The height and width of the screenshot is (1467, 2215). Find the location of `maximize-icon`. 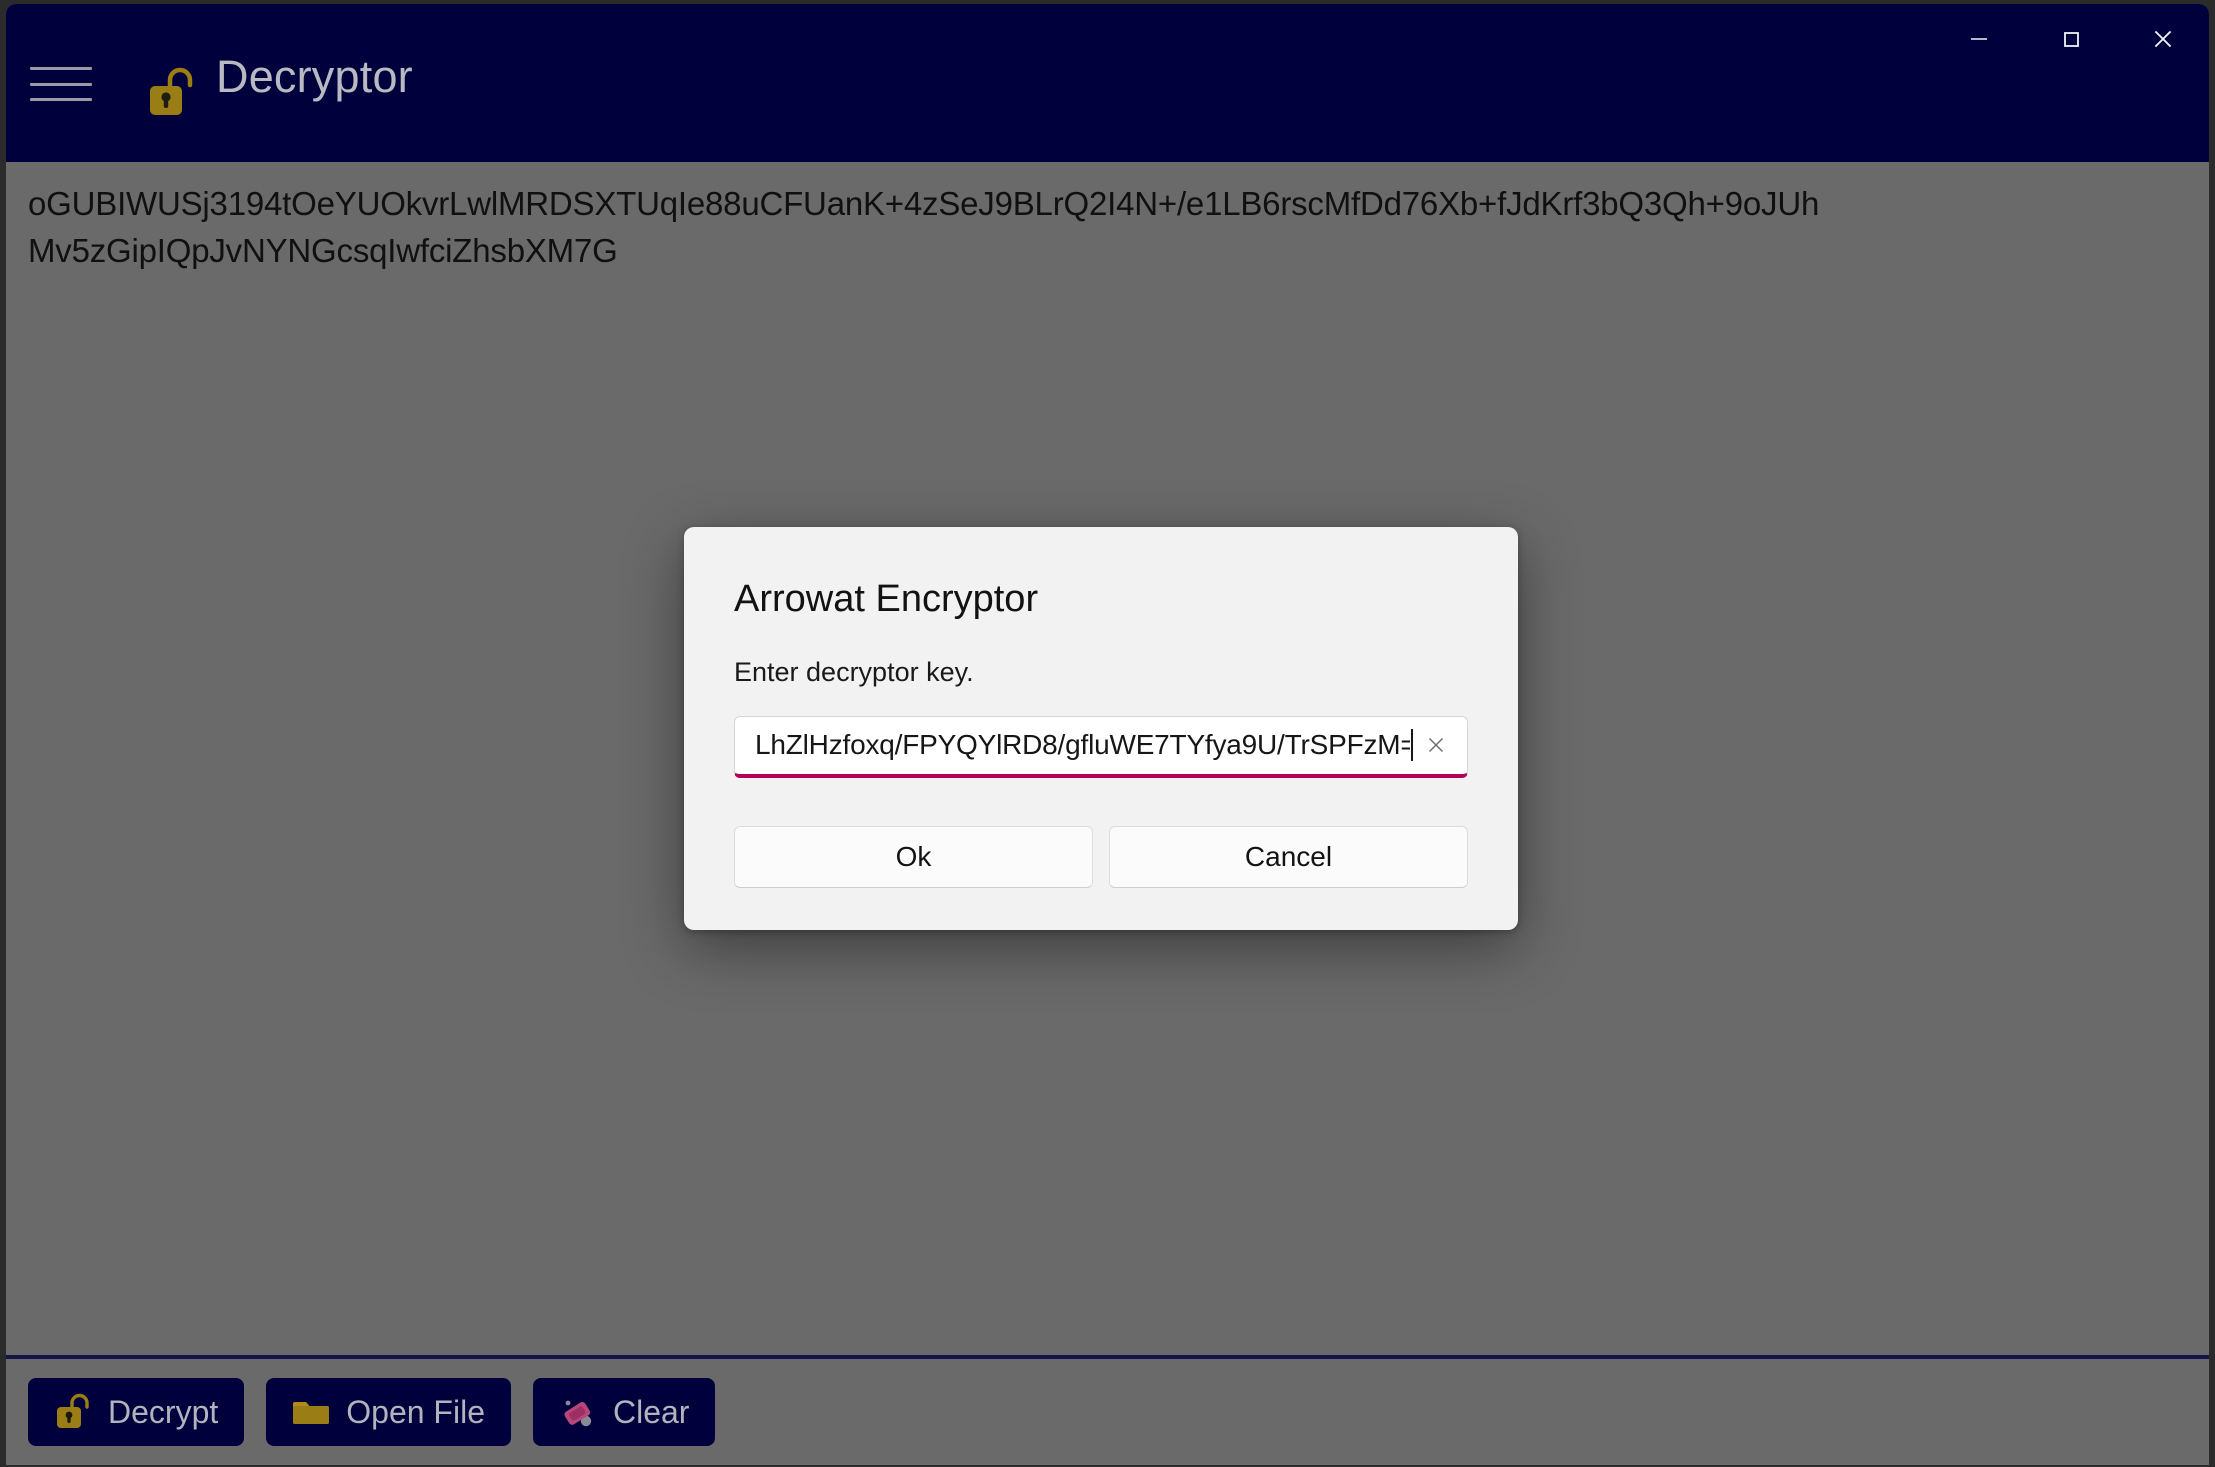

maximize-icon is located at coordinates (2071, 39).